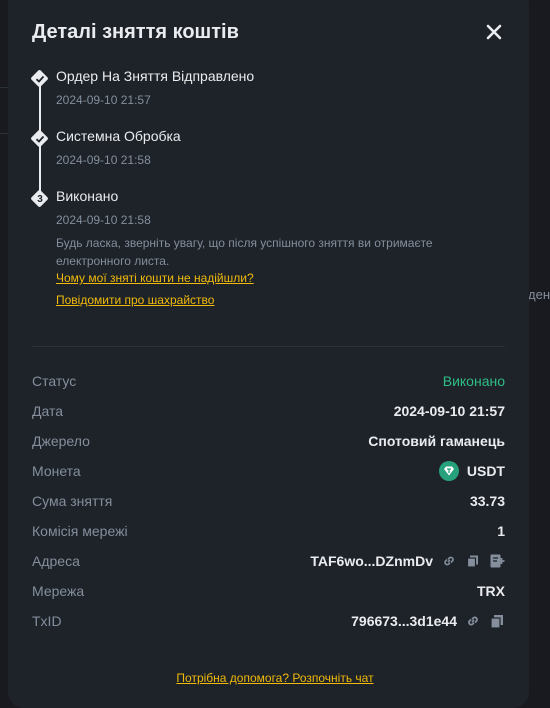 The width and height of the screenshot is (550, 708). I want to click on step-number-icon: 3, so click(39, 198).